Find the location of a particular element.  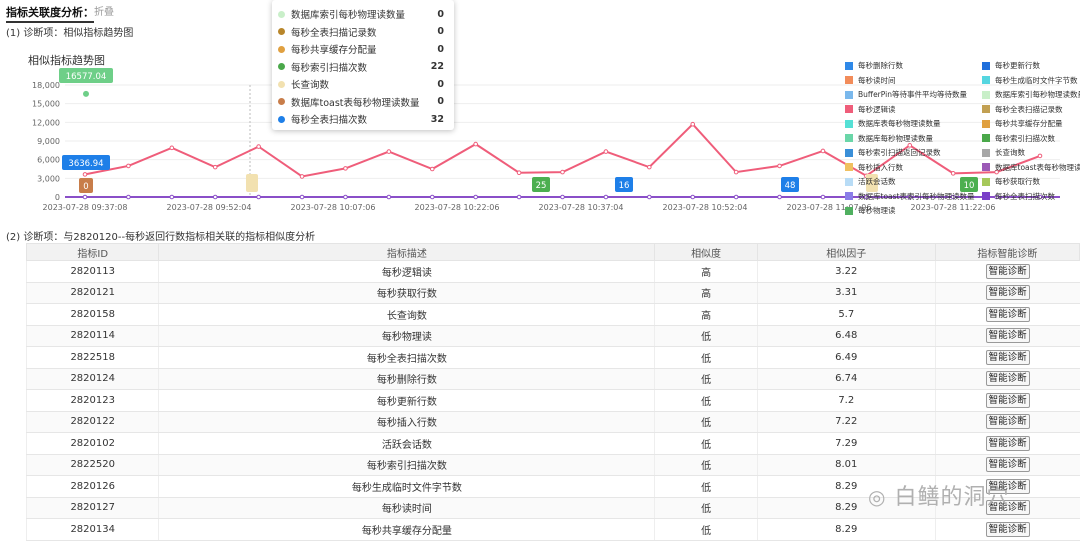

legend-item: 每秒删除行数 is located at coordinates (874, 65).